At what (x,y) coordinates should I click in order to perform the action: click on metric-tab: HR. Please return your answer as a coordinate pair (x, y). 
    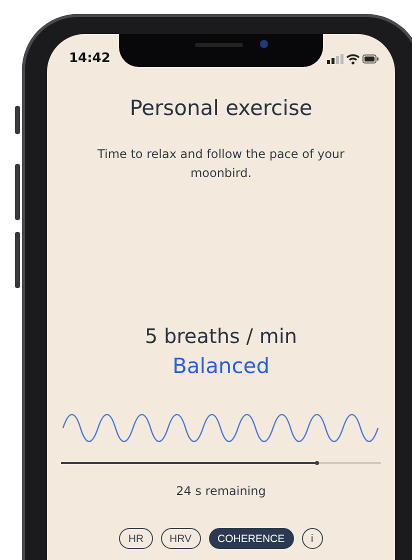
    Looking at the image, I should click on (136, 538).